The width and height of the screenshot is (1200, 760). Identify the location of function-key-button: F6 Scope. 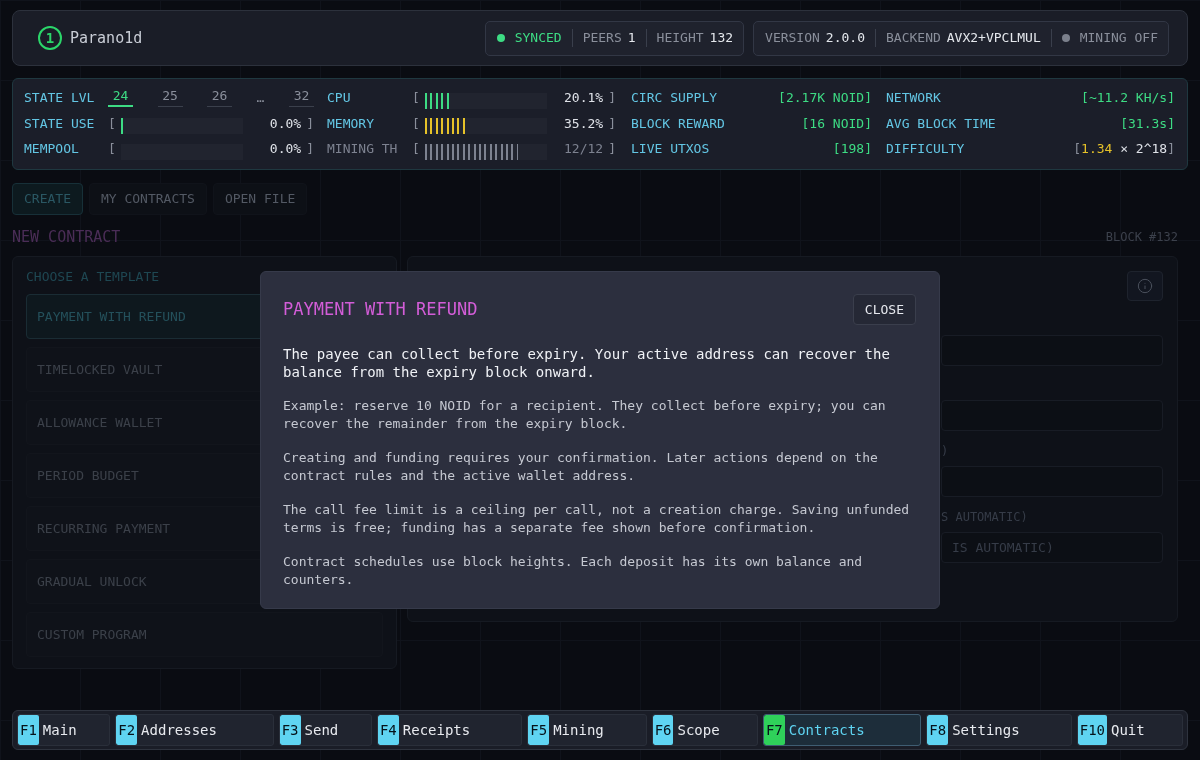
(704, 730).